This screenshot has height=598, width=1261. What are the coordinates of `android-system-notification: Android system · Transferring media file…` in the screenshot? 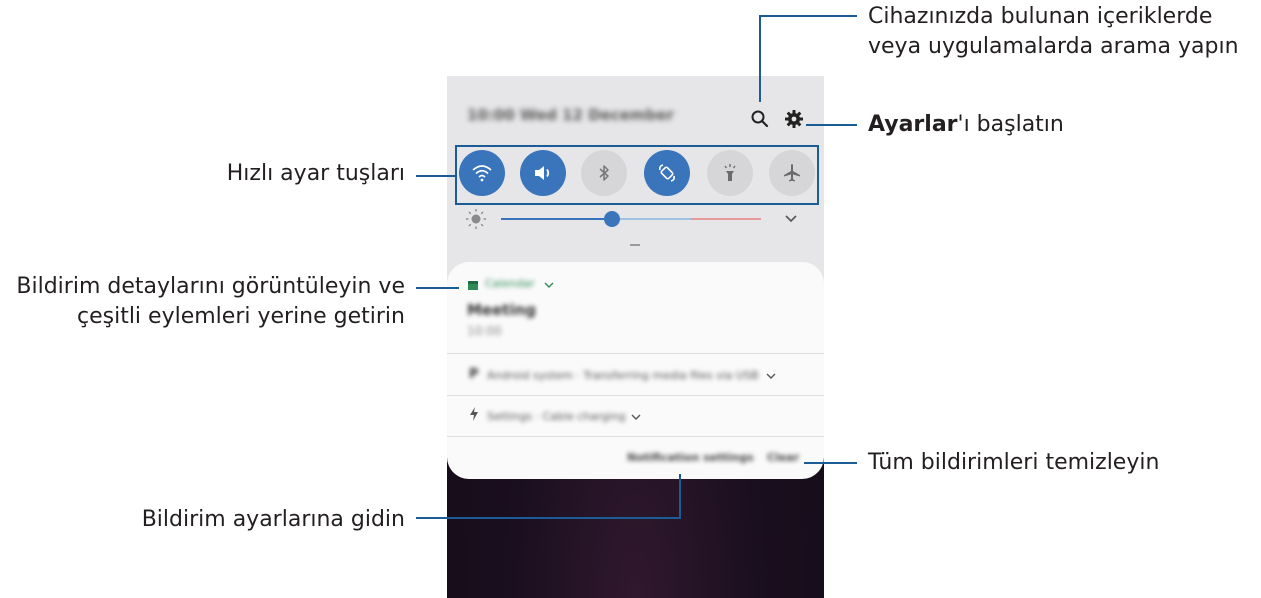 It's located at (623, 375).